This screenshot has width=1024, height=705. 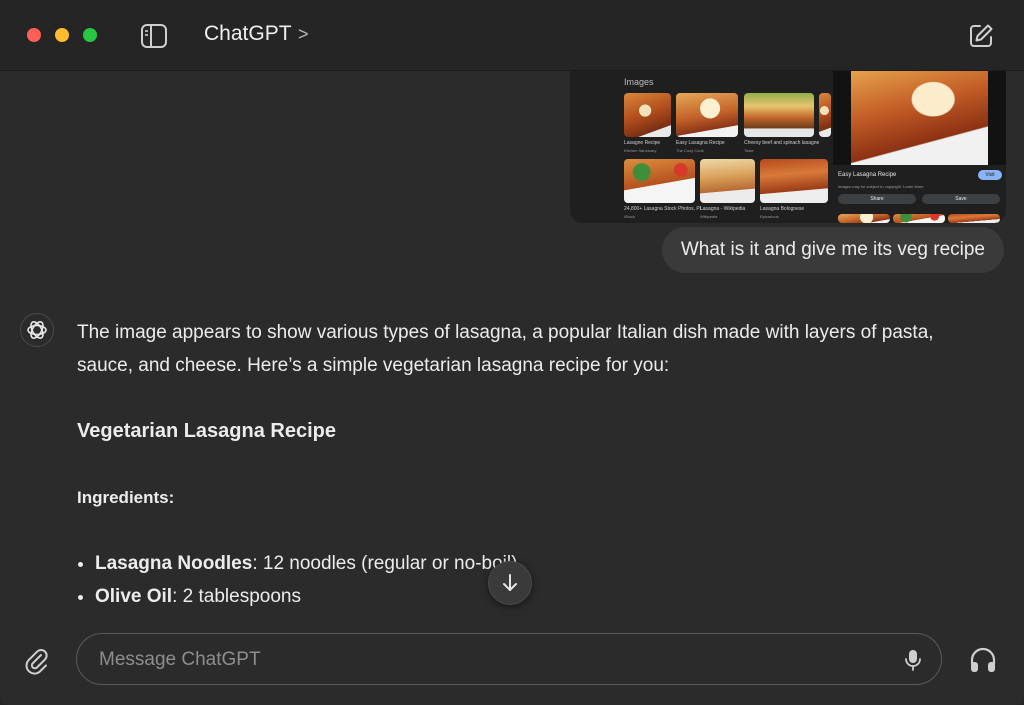 I want to click on thumbnail-caption: Easy Lasagna Recipe, so click(x=700, y=143).